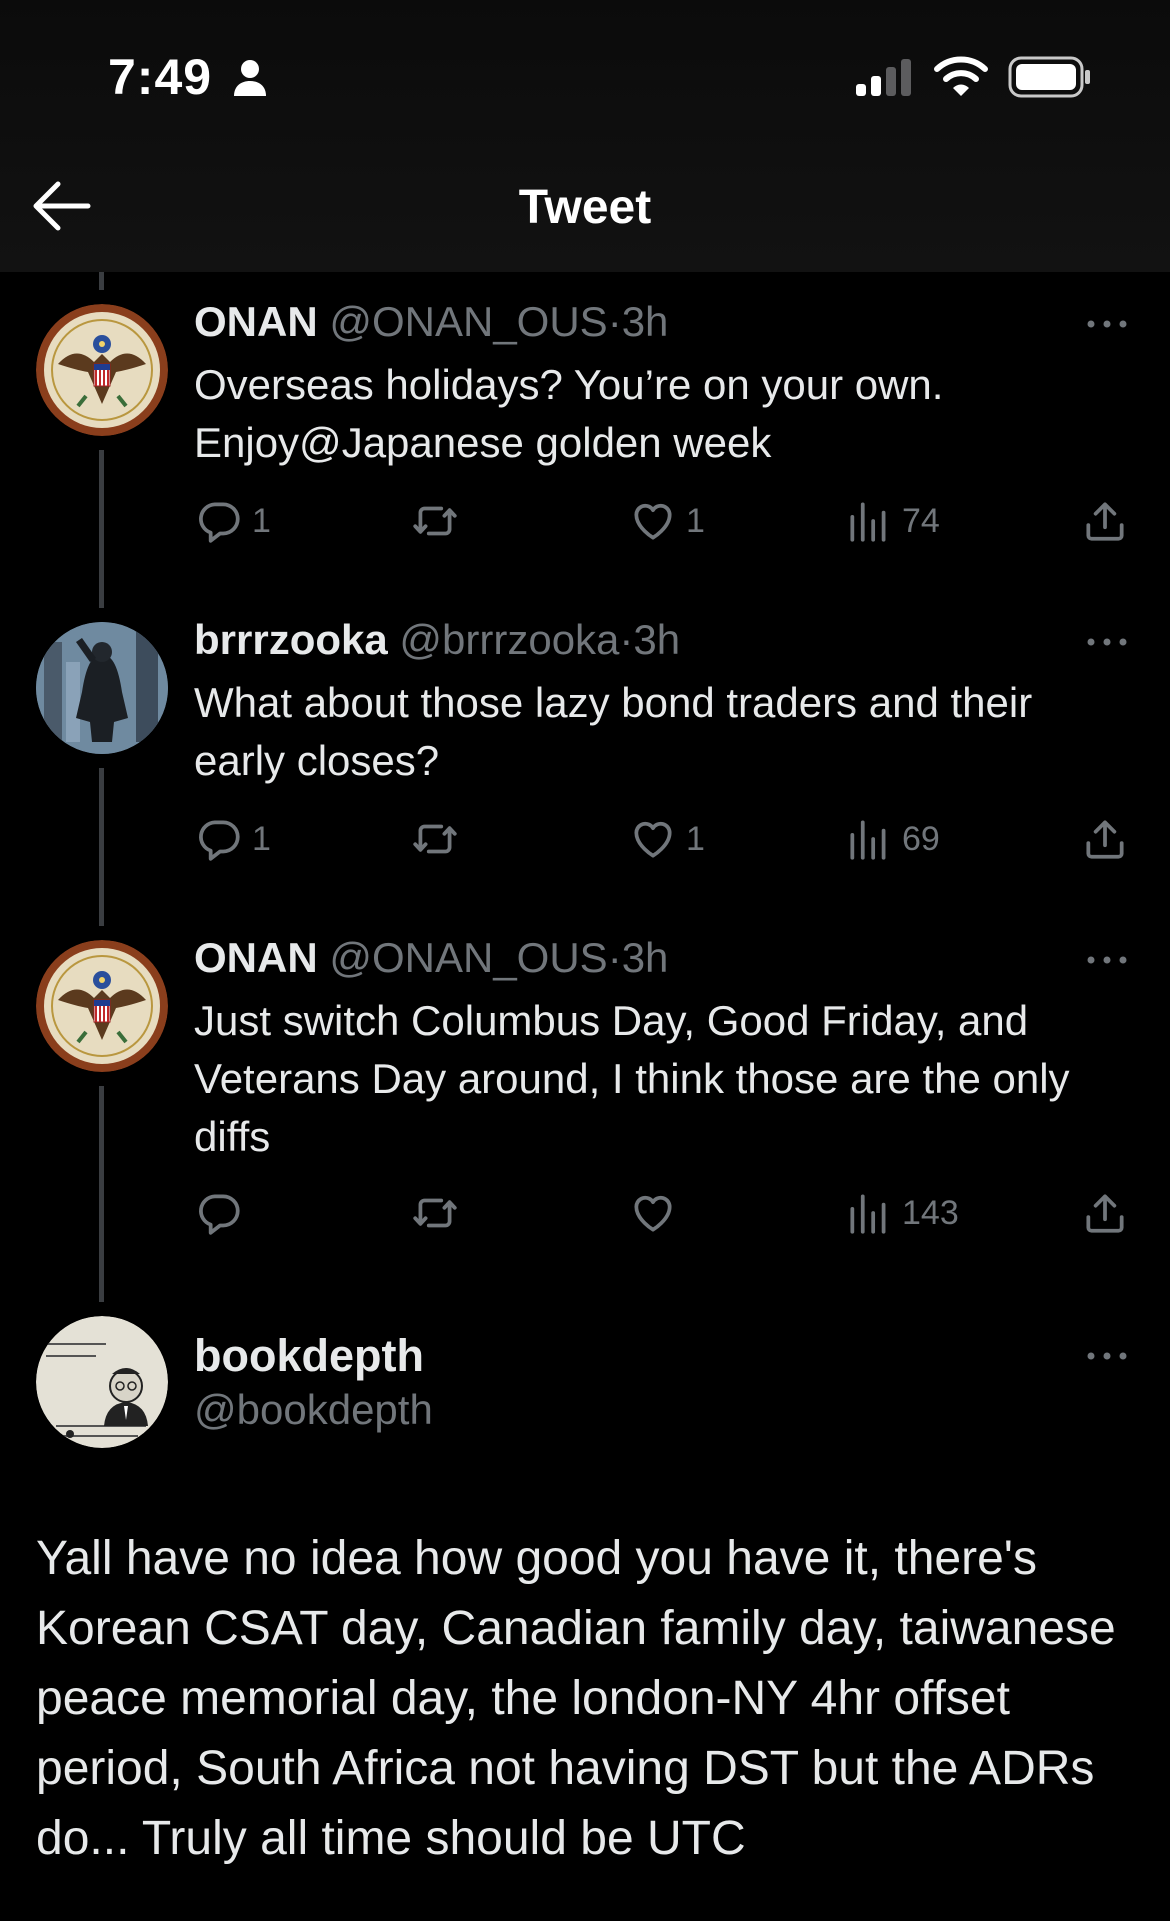 The image size is (1170, 1921). What do you see at coordinates (1049, 77) in the screenshot?
I see `battery-icon` at bounding box center [1049, 77].